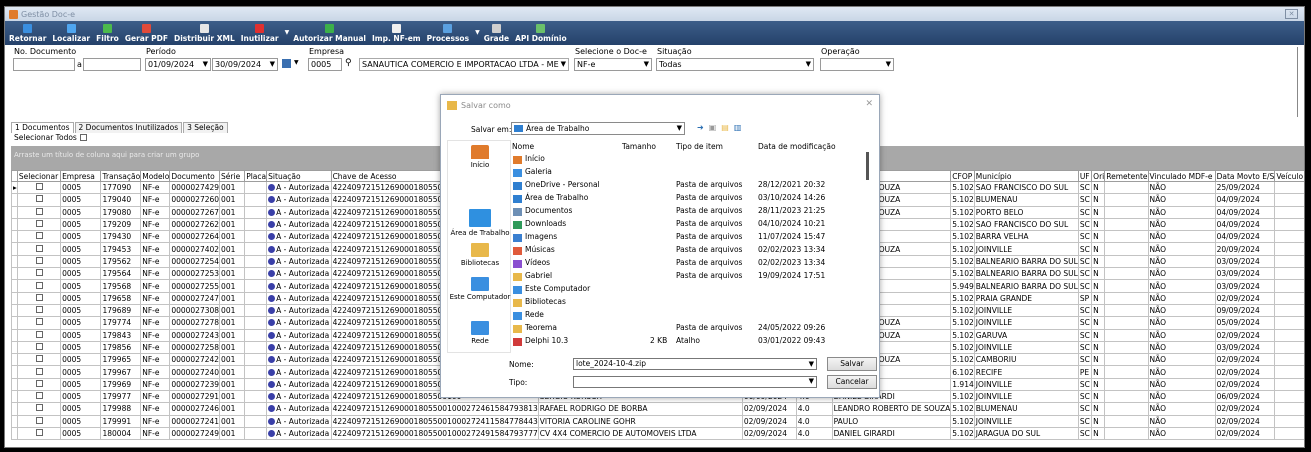  I want to click on column-header: Ori, so click(1098, 176).